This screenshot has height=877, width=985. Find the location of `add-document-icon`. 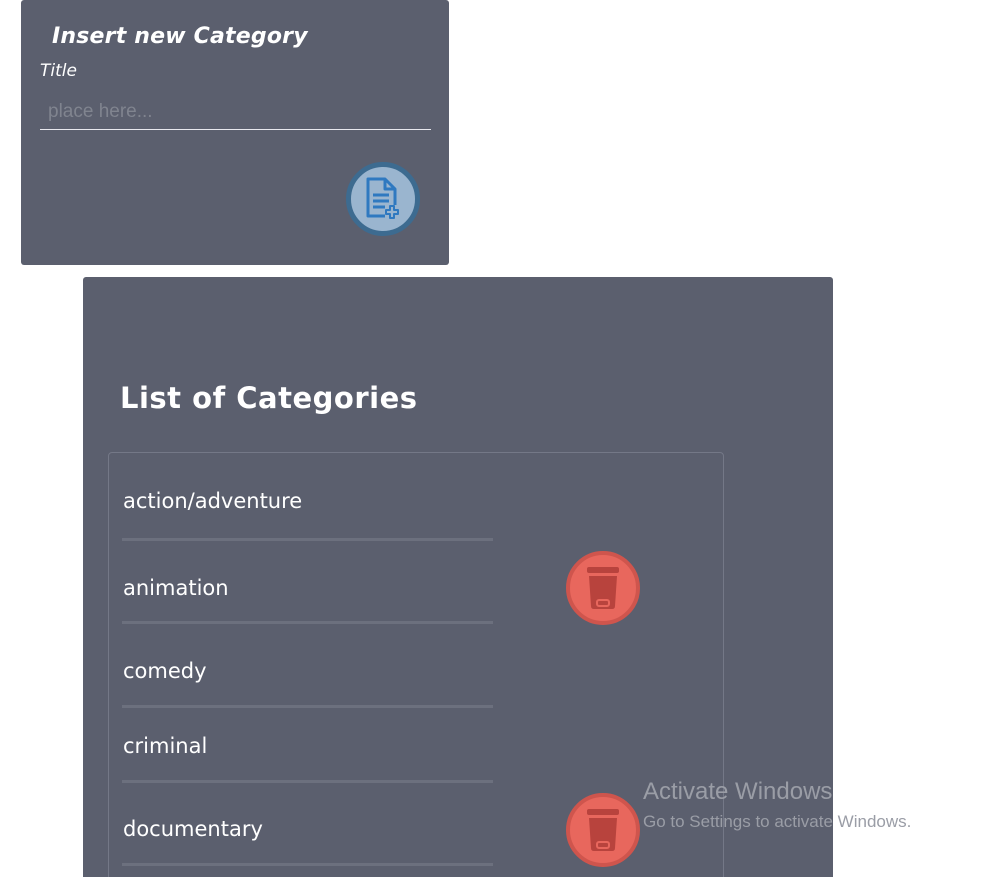

add-document-icon is located at coordinates (382, 198).